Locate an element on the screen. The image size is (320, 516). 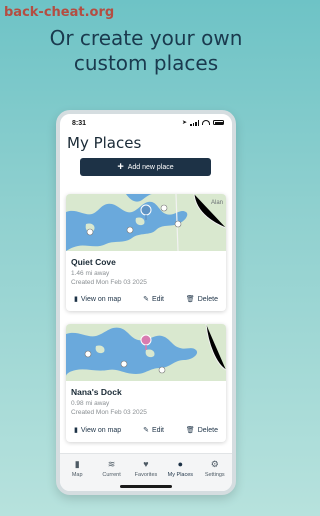
tab-settings: ⚙ Settings is located at coordinates (215, 475).